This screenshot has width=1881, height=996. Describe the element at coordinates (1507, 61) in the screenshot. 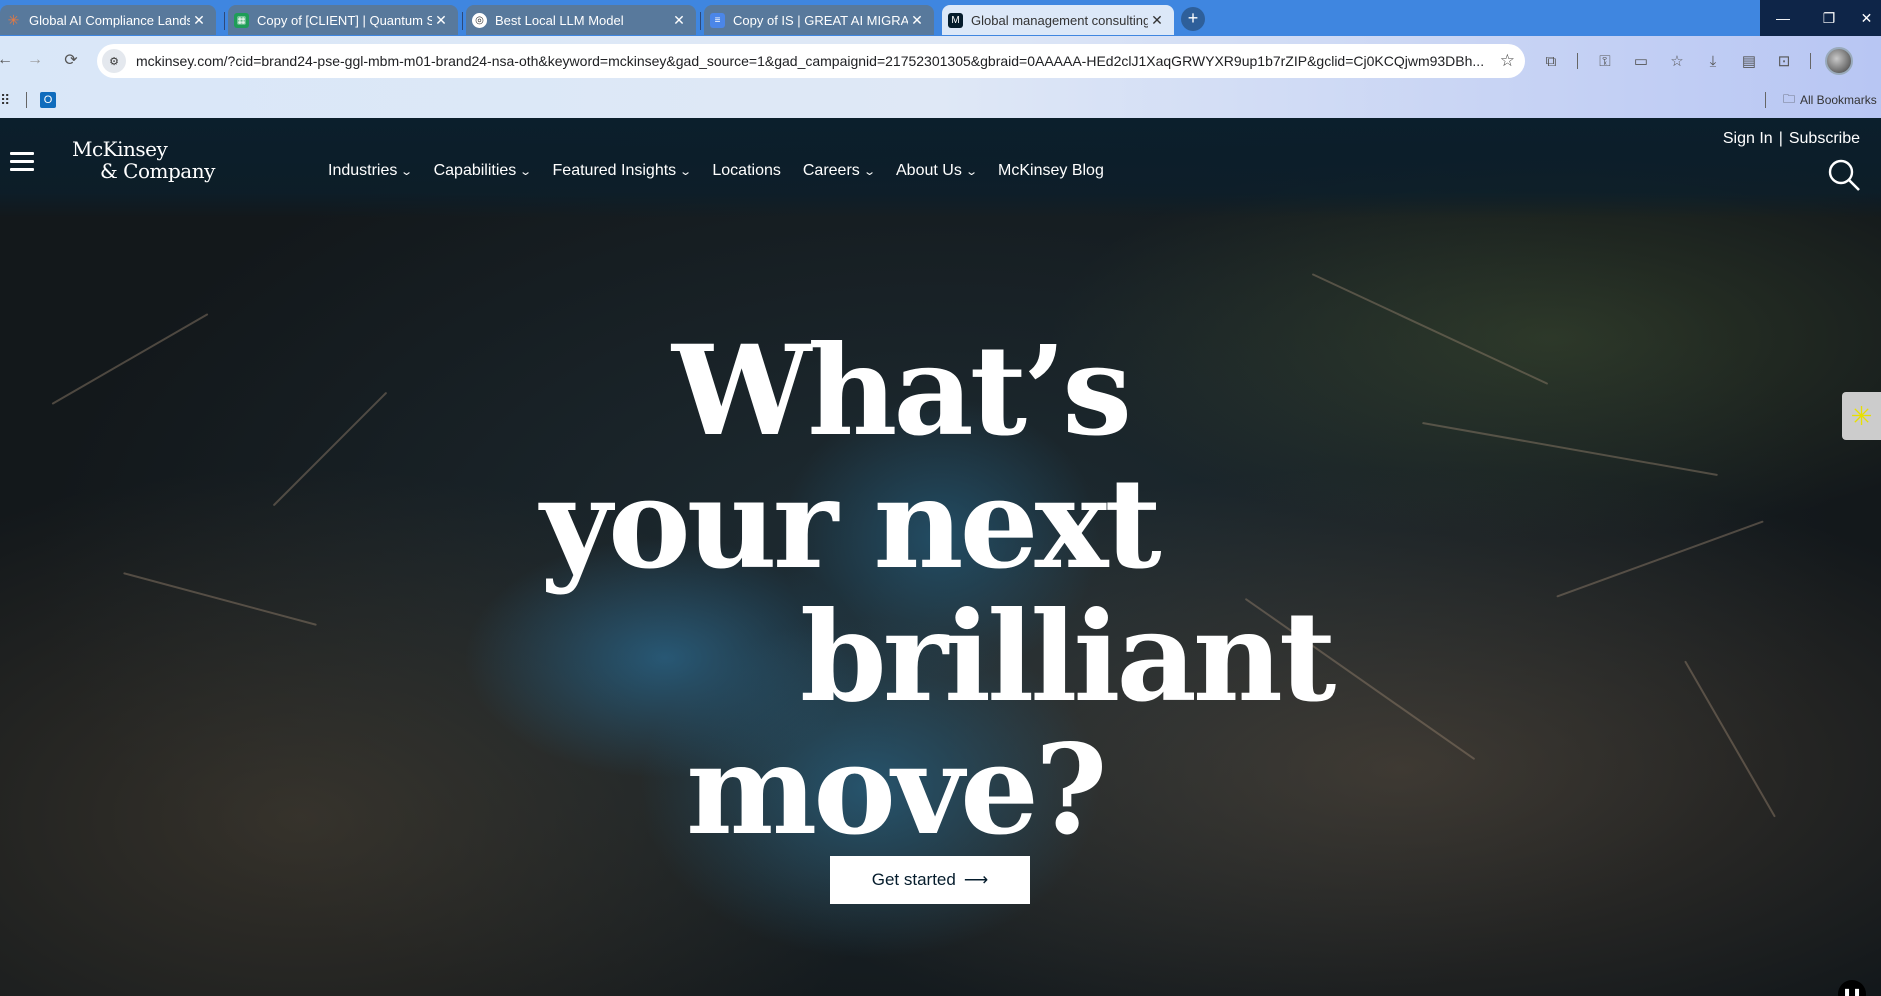

I see `bookmark-star-icon: ☆` at that location.